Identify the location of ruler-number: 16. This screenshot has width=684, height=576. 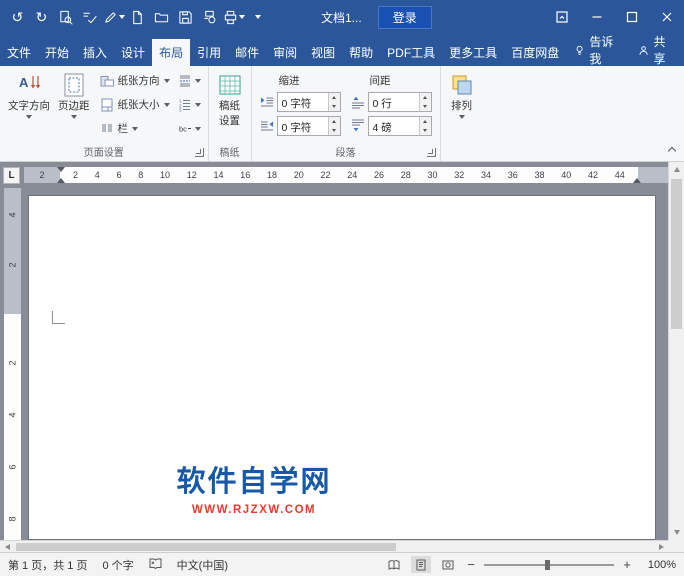
(245, 175).